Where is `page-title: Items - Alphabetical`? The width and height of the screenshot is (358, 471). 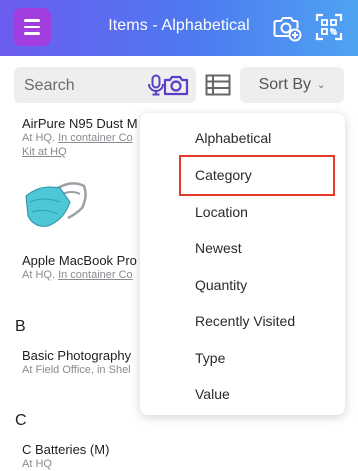
page-title: Items - Alphabetical is located at coordinates (179, 25).